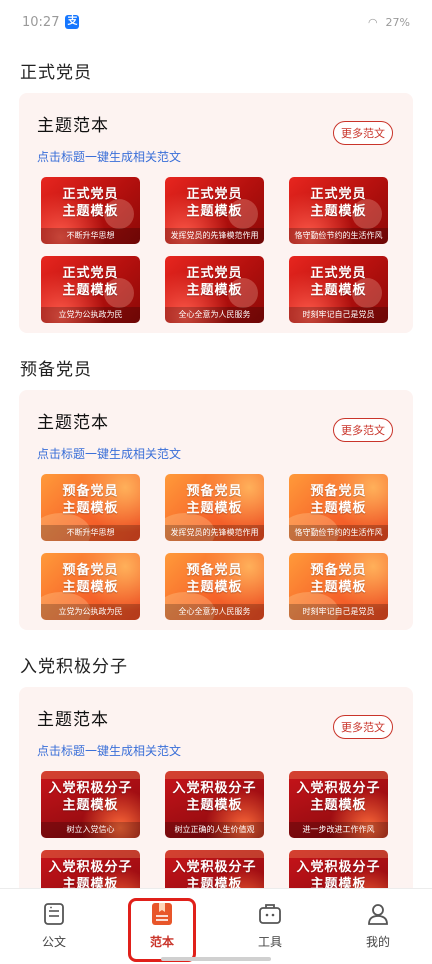 This screenshot has width=432, height=964. What do you see at coordinates (72, 22) in the screenshot?
I see `alipay-icon: 支` at bounding box center [72, 22].